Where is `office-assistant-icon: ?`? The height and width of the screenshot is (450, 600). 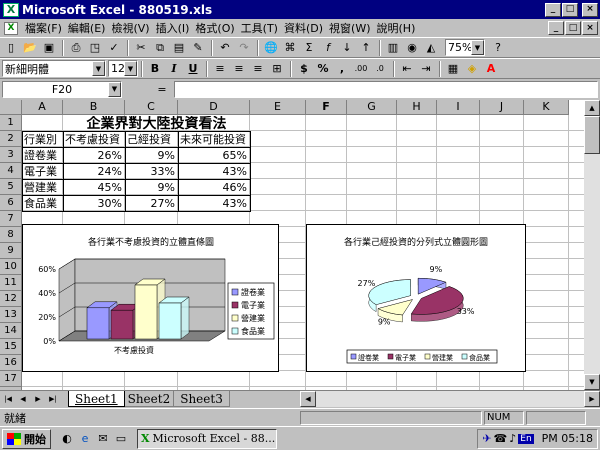
office-assistant-icon: ? is located at coordinates (498, 48).